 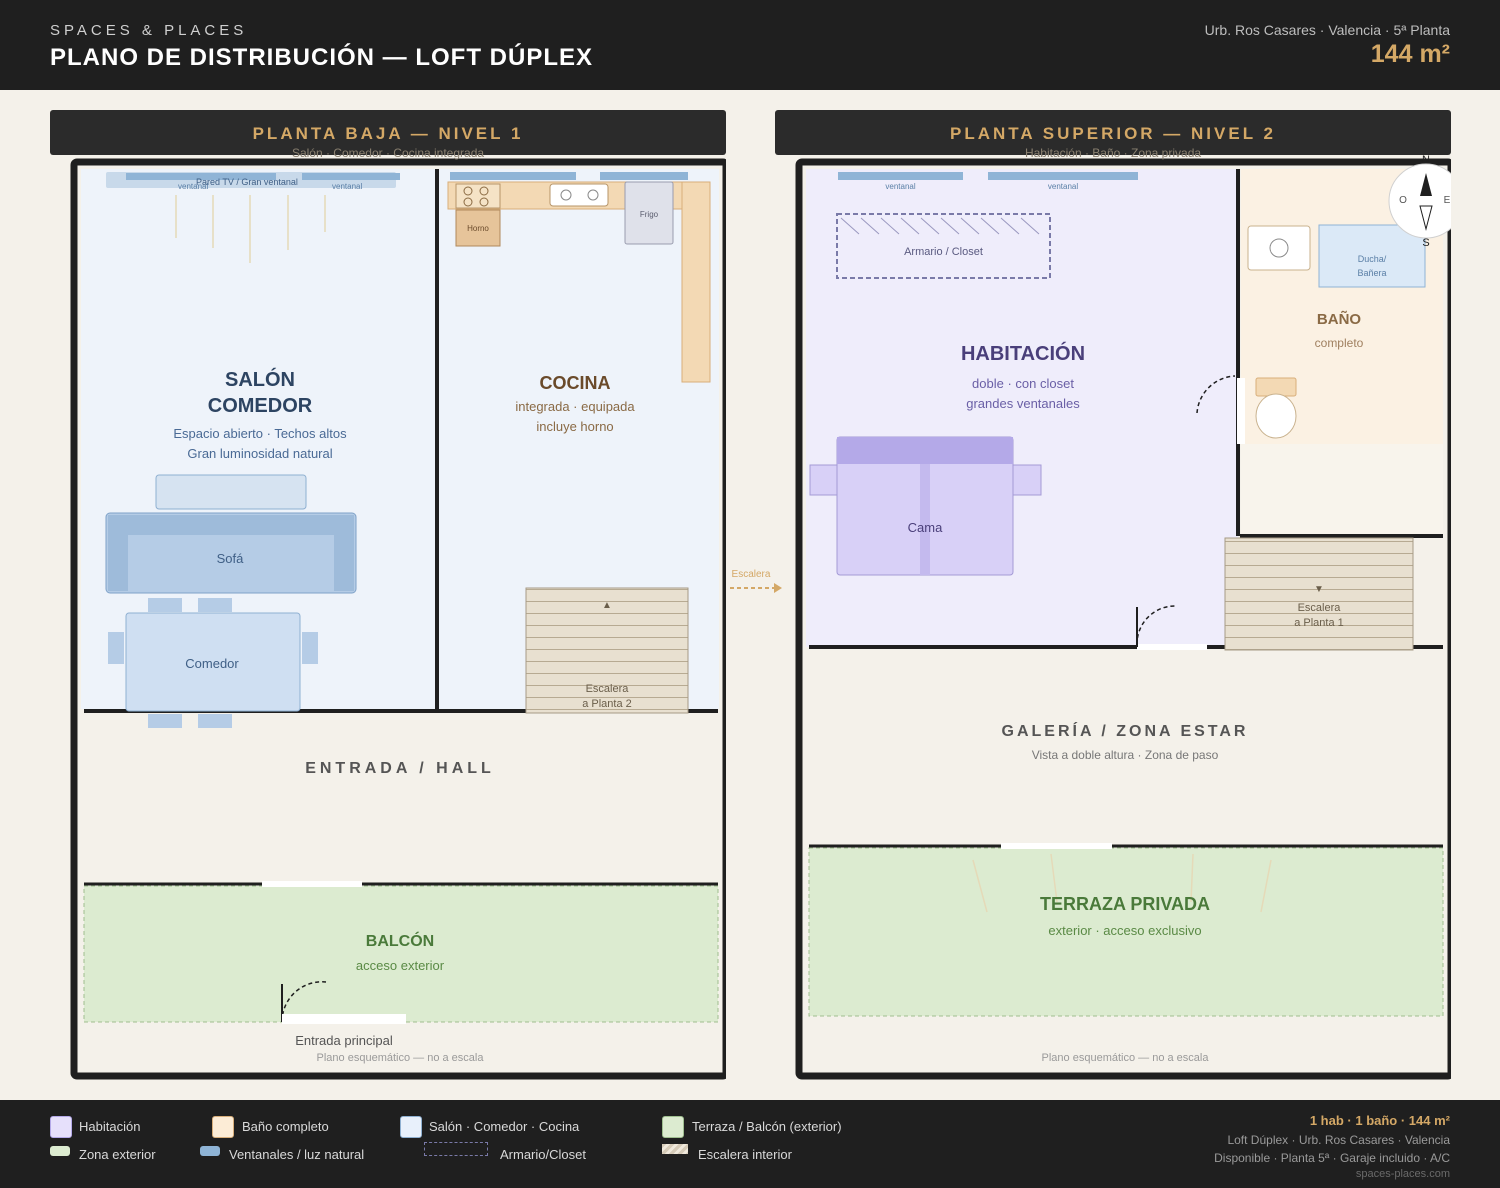 I want to click on compass-south: S, so click(x=1426, y=243).